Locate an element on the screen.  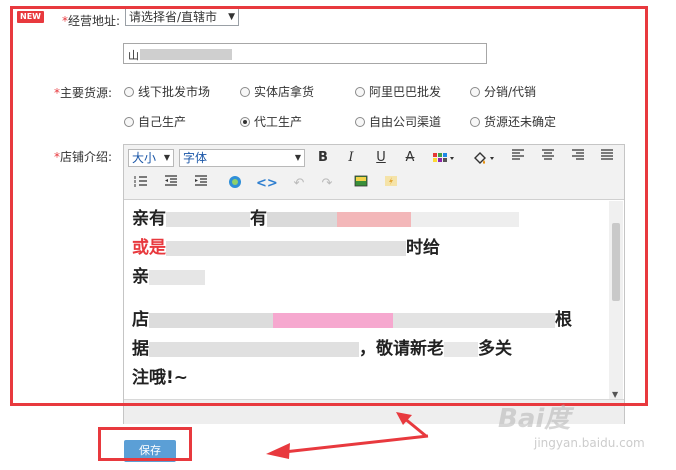
baidu-watermark-url: jingyan.baidu.com is located at coordinates (589, 443).